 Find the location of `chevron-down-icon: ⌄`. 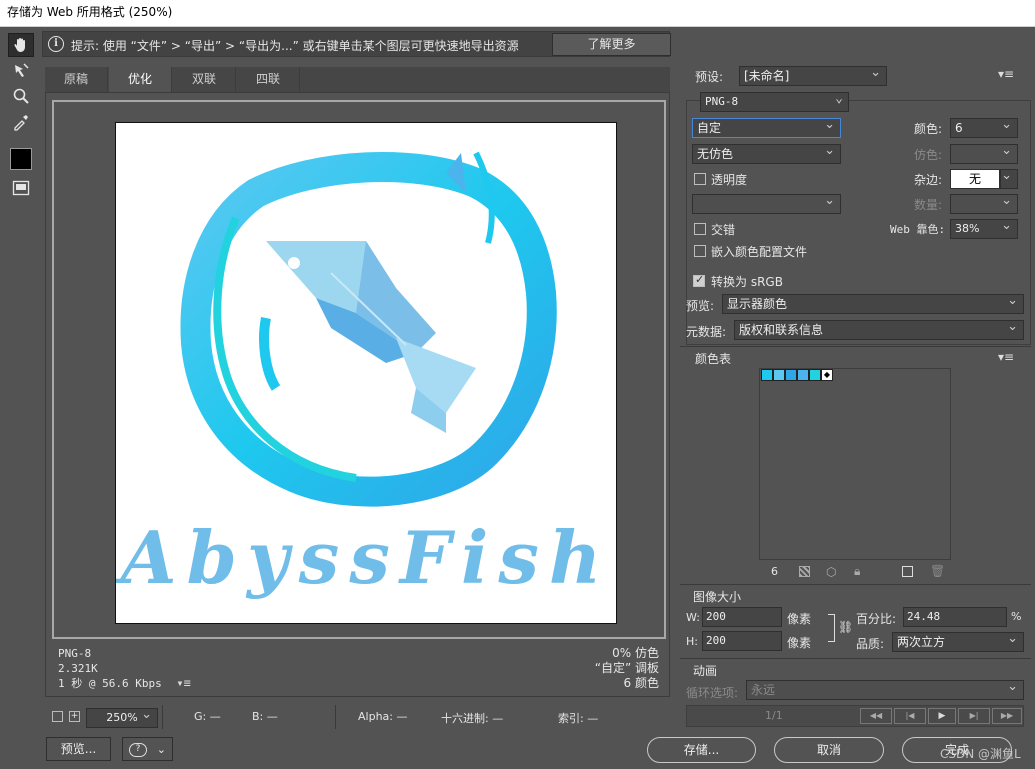

chevron-down-icon: ⌄ is located at coordinates (161, 749).